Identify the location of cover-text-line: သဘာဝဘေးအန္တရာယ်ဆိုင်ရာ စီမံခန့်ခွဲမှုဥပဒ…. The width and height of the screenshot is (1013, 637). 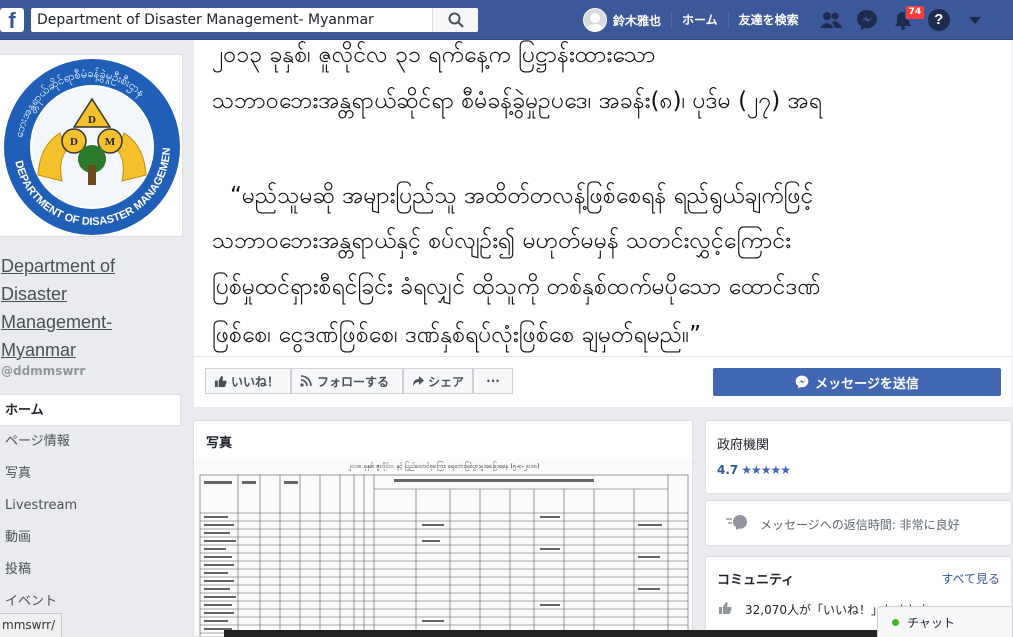
(517, 101).